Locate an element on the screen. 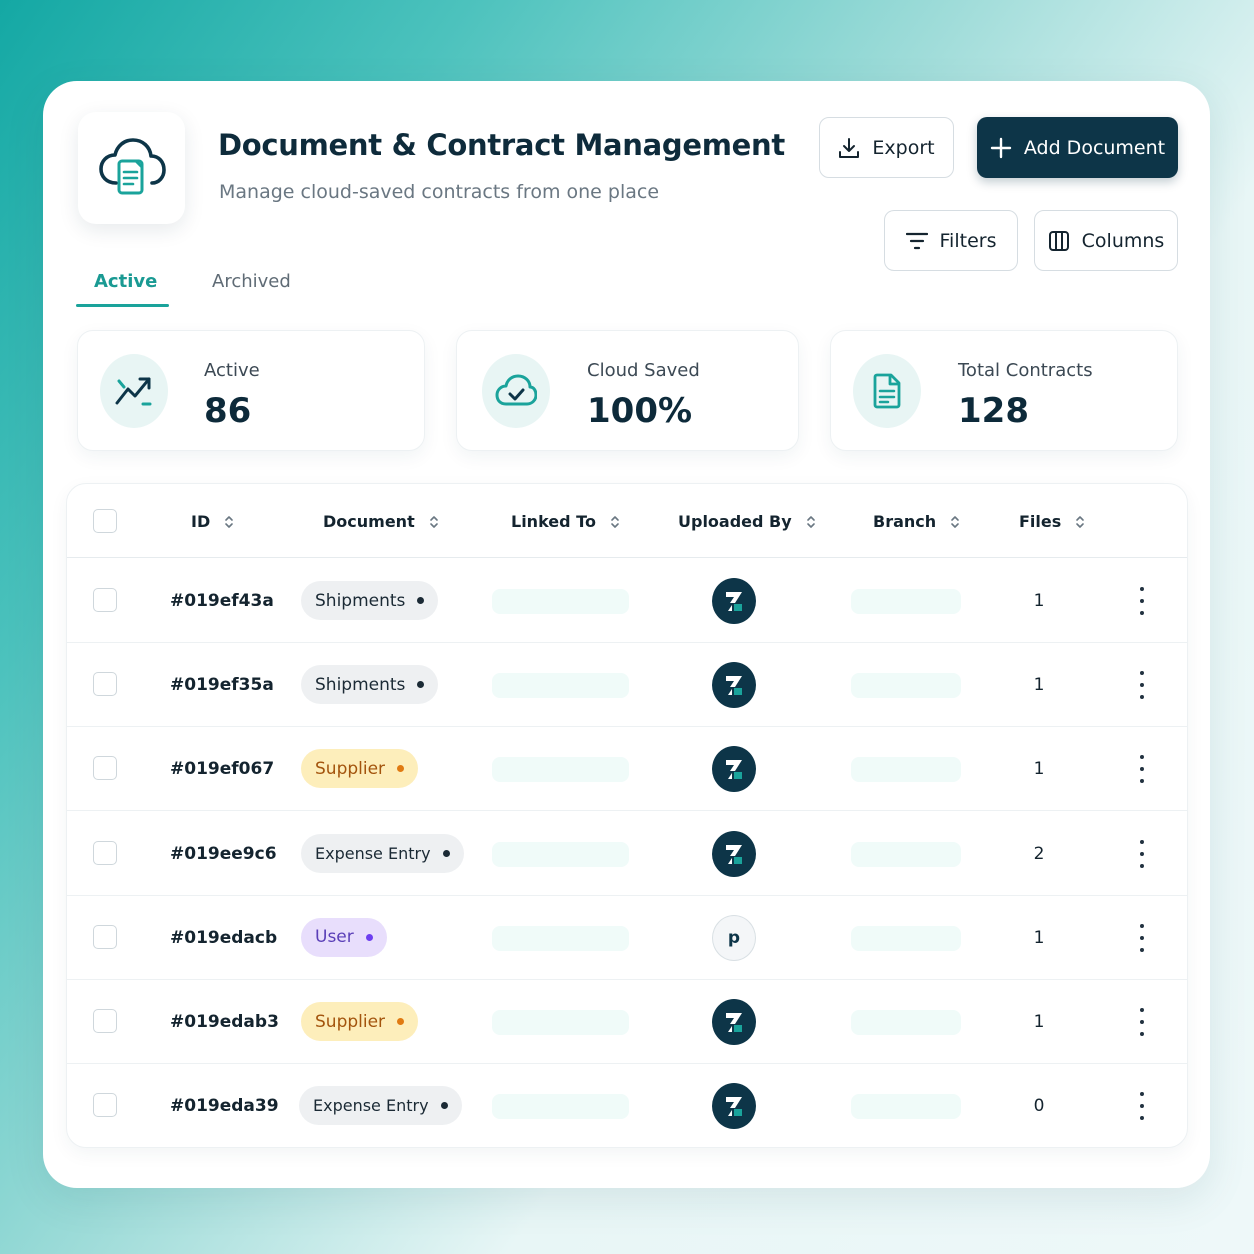  stat-label: Active is located at coordinates (232, 370).